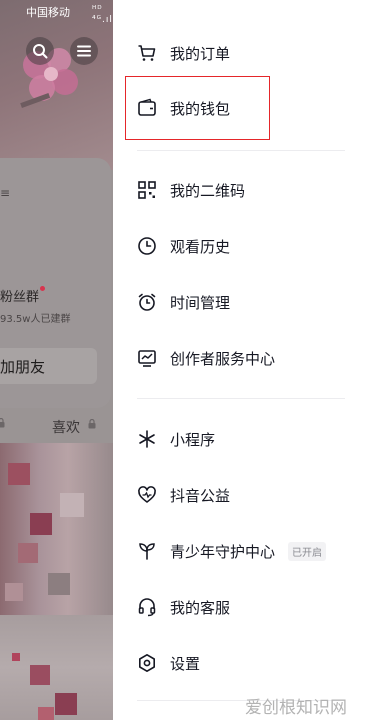 This screenshot has width=369, height=720. What do you see at coordinates (185, 663) in the screenshot?
I see `menu-label: 设置` at bounding box center [185, 663].